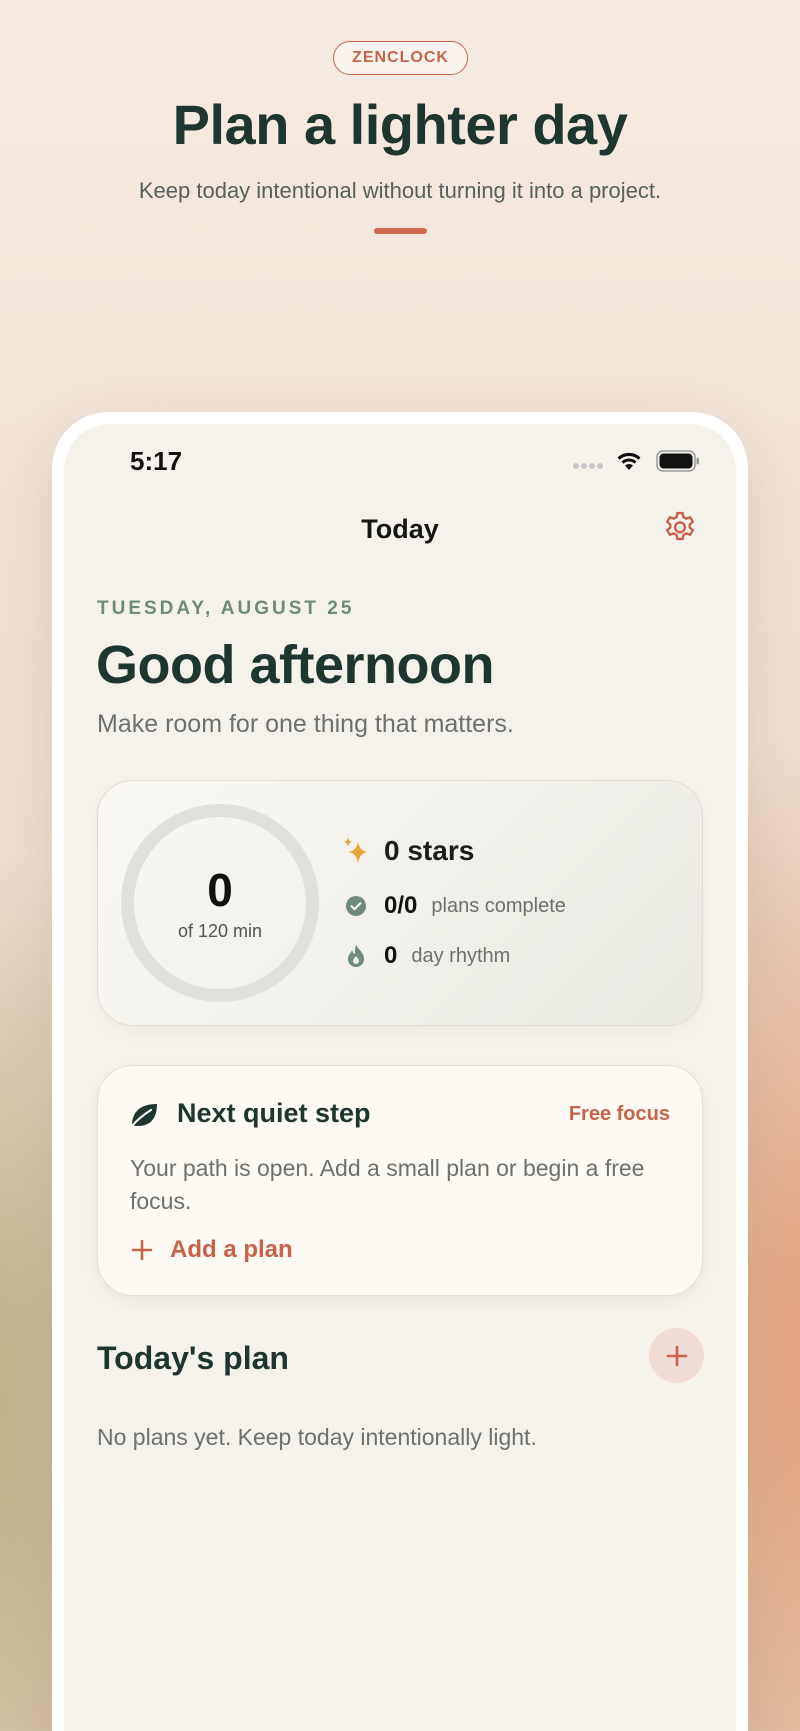  I want to click on status-icons, so click(637, 461).